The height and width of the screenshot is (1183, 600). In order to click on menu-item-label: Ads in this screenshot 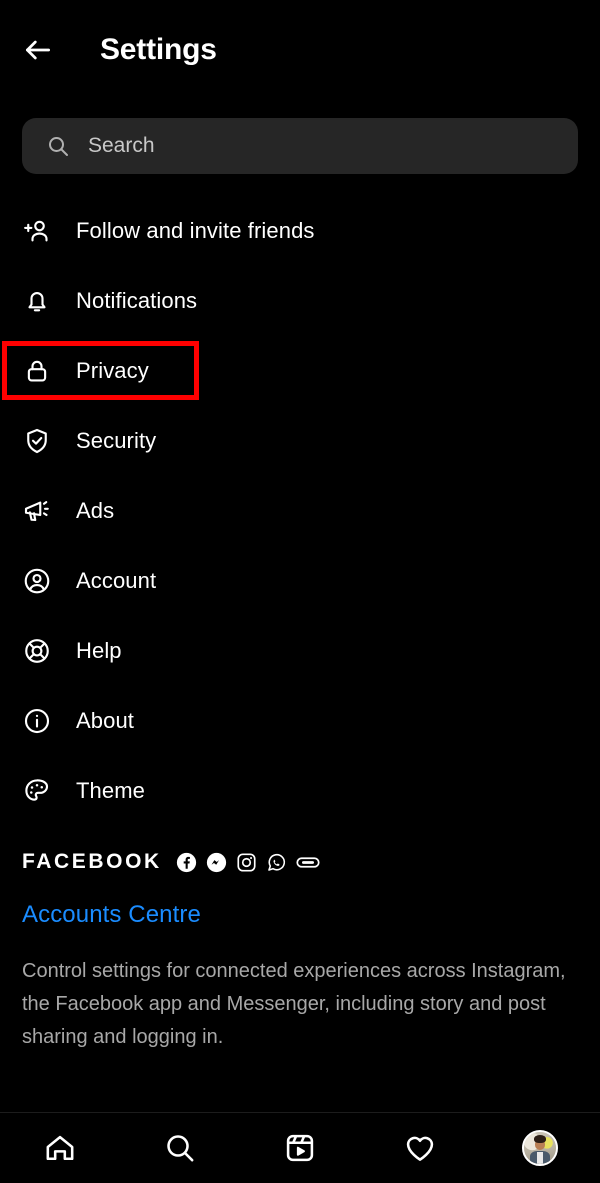, I will do `click(95, 510)`.